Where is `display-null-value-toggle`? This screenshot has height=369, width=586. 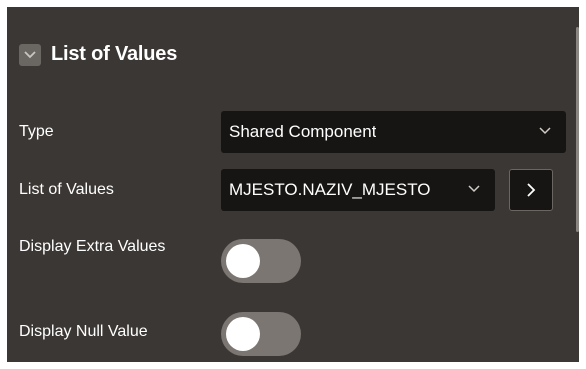
display-null-value-toggle is located at coordinates (261, 334).